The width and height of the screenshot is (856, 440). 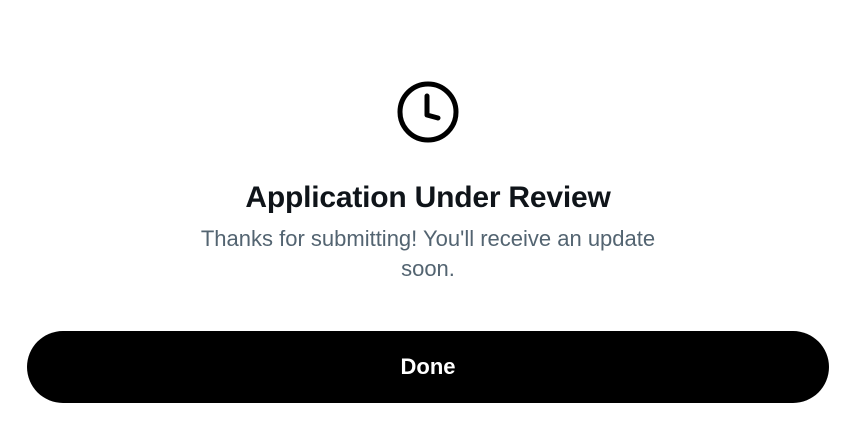 I want to click on clock-icon, so click(x=428, y=112).